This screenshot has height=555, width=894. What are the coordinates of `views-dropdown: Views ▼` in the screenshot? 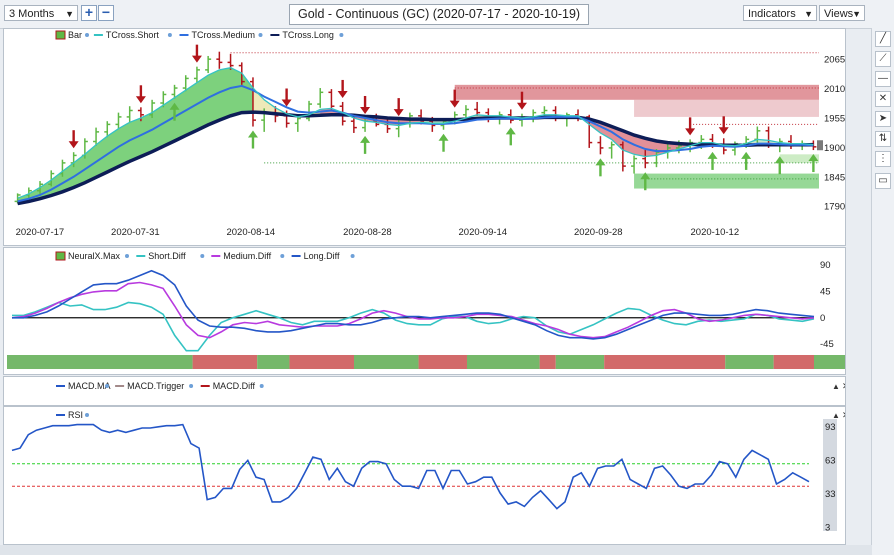 It's located at (842, 13).